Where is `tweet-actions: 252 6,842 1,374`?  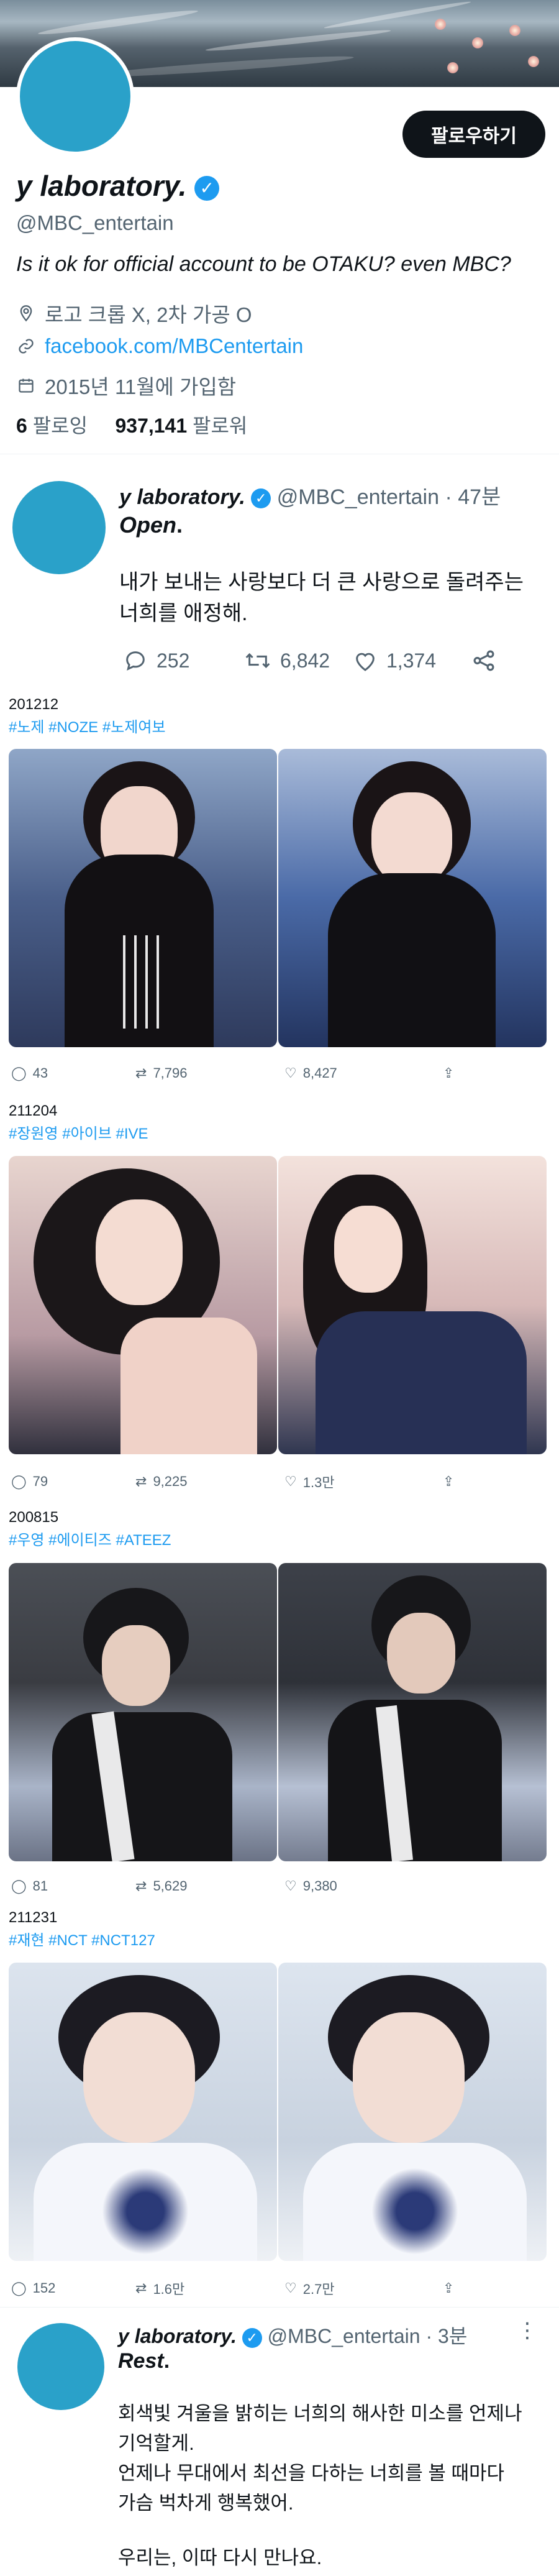
tweet-actions: 252 6,842 1,374 is located at coordinates (321, 661).